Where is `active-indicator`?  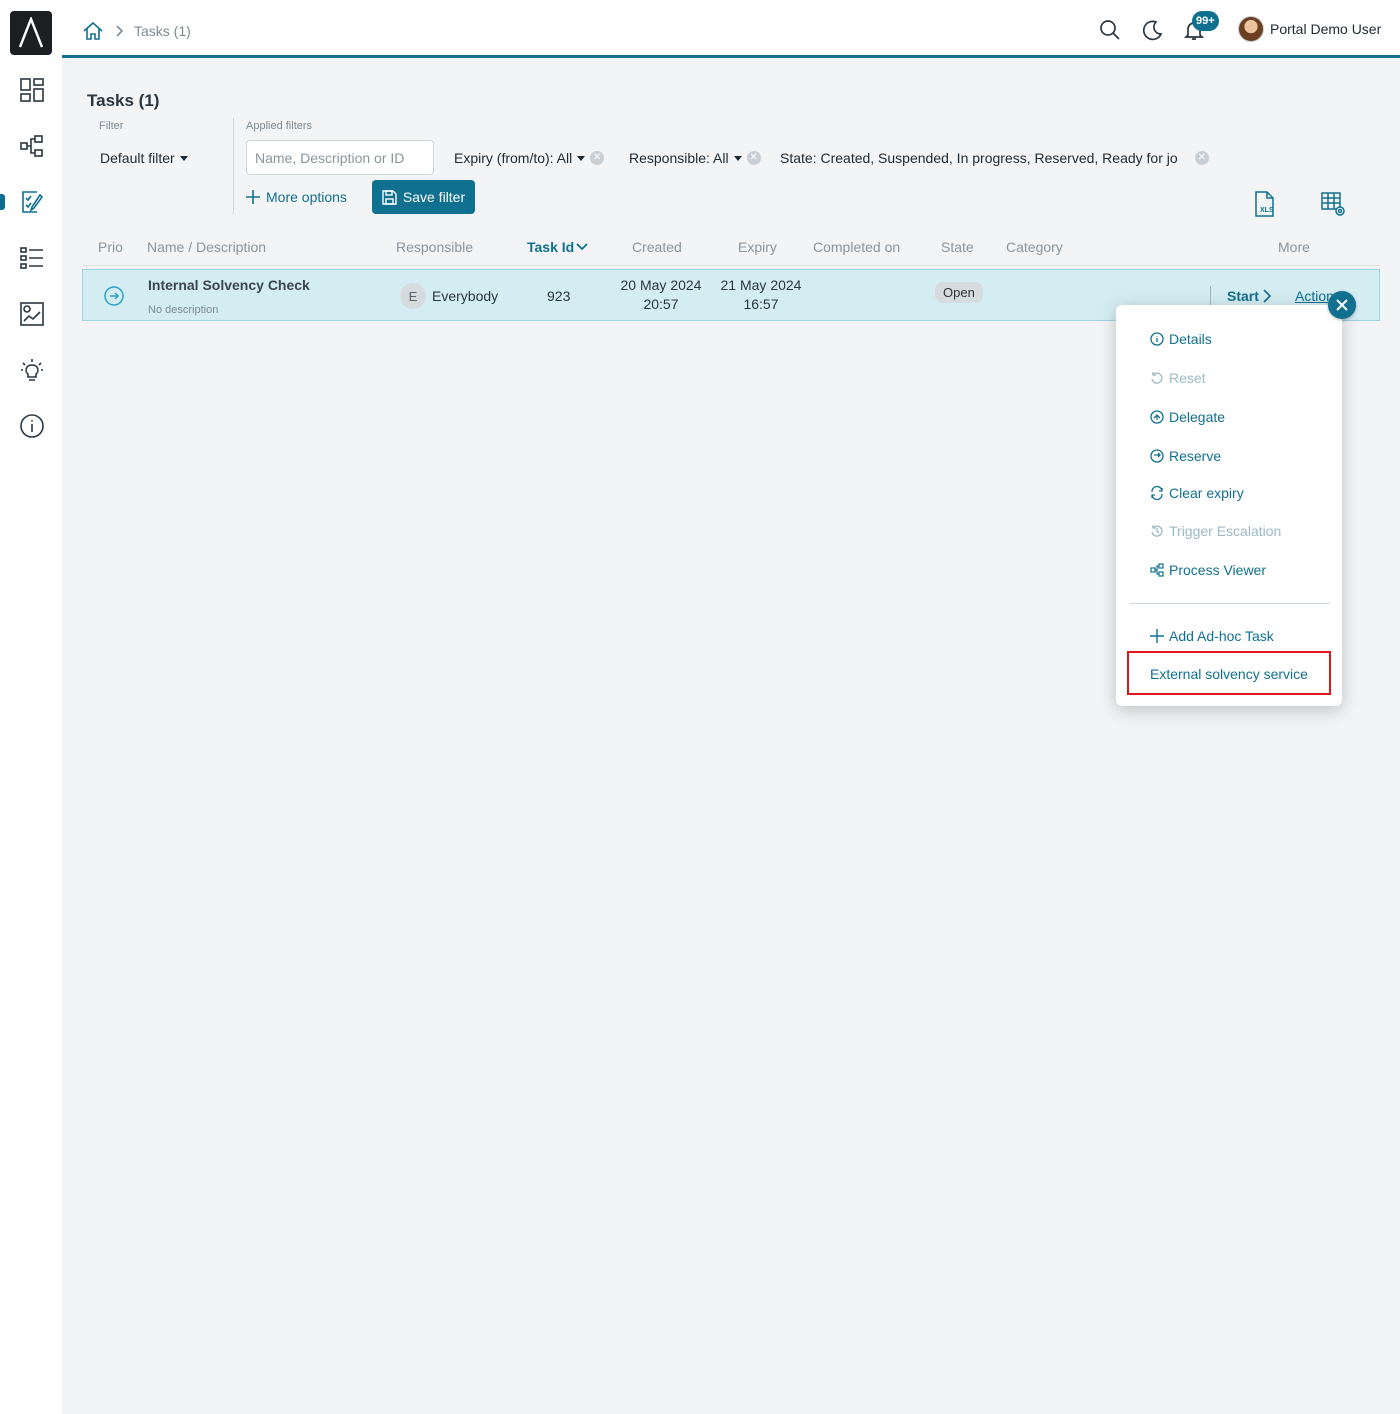 active-indicator is located at coordinates (2, 202).